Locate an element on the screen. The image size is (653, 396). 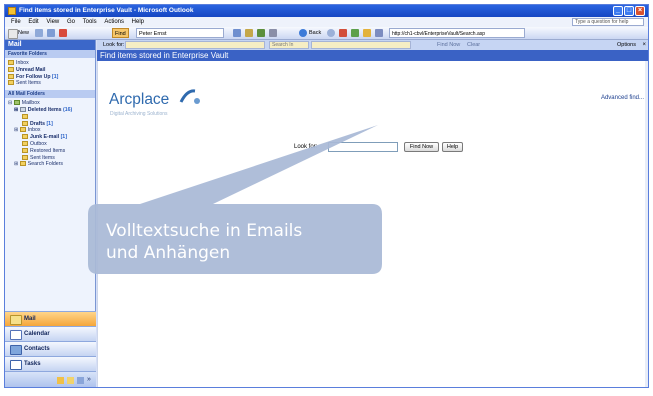
nav-tasks-button: Tasks is located at coordinates (50, 363).